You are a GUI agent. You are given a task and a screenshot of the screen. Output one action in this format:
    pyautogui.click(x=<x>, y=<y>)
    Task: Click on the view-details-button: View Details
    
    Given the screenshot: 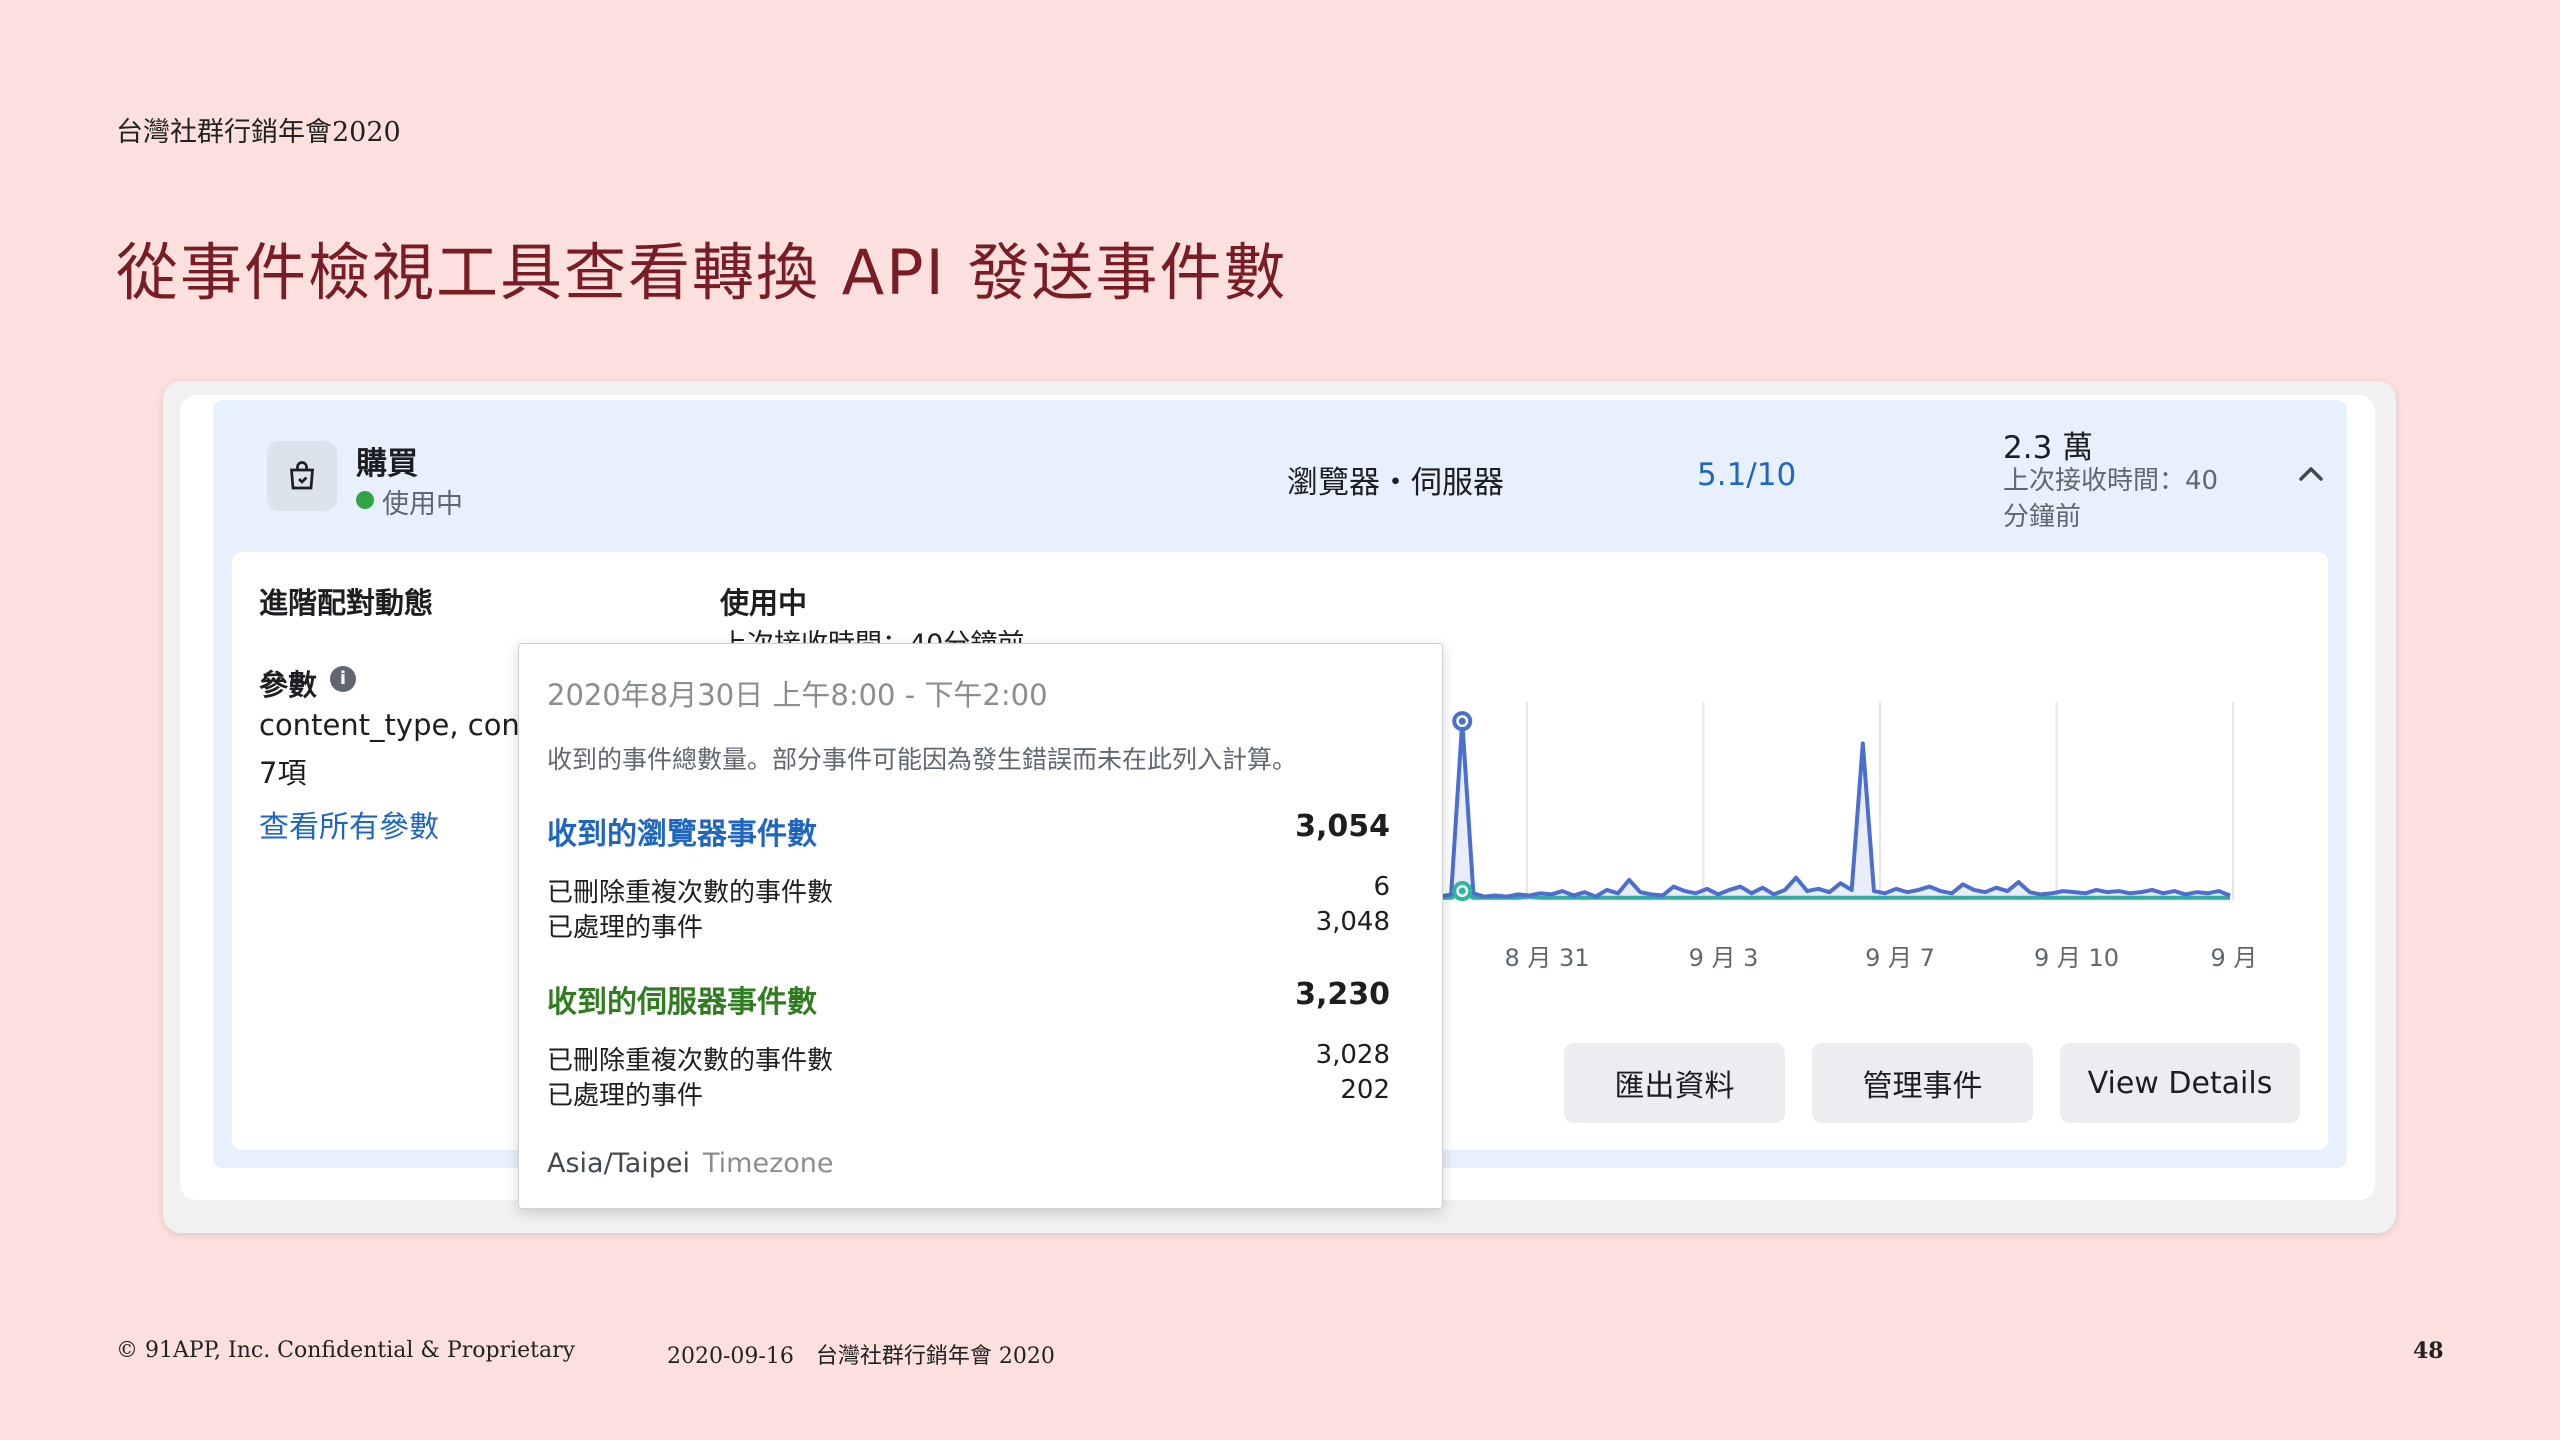 What is the action you would take?
    pyautogui.click(x=2180, y=1083)
    